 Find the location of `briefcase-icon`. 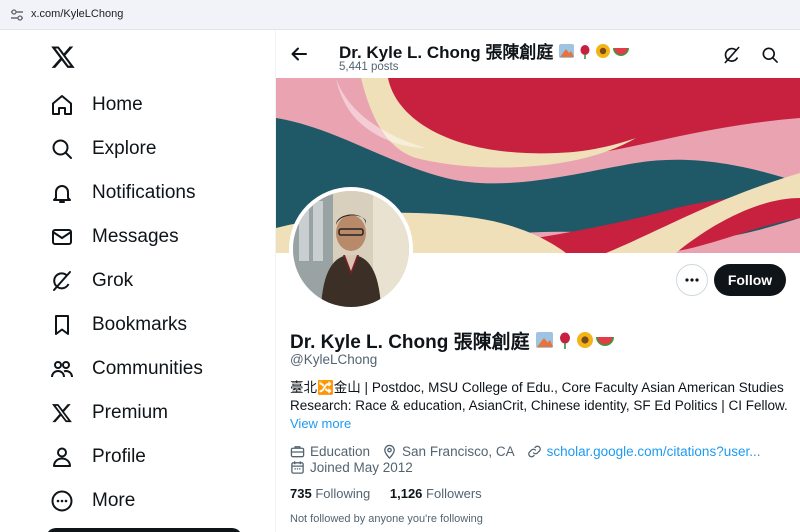

briefcase-icon is located at coordinates (297, 451).